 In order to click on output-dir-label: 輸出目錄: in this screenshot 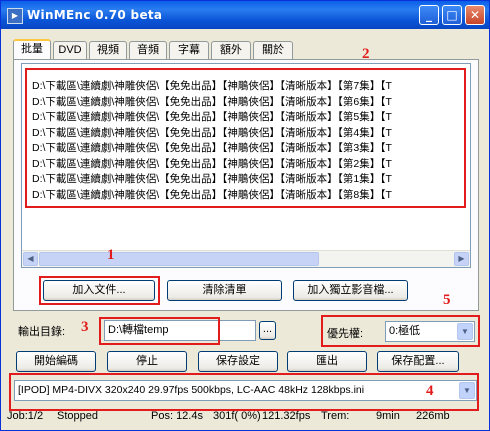, I will do `click(42, 332)`.